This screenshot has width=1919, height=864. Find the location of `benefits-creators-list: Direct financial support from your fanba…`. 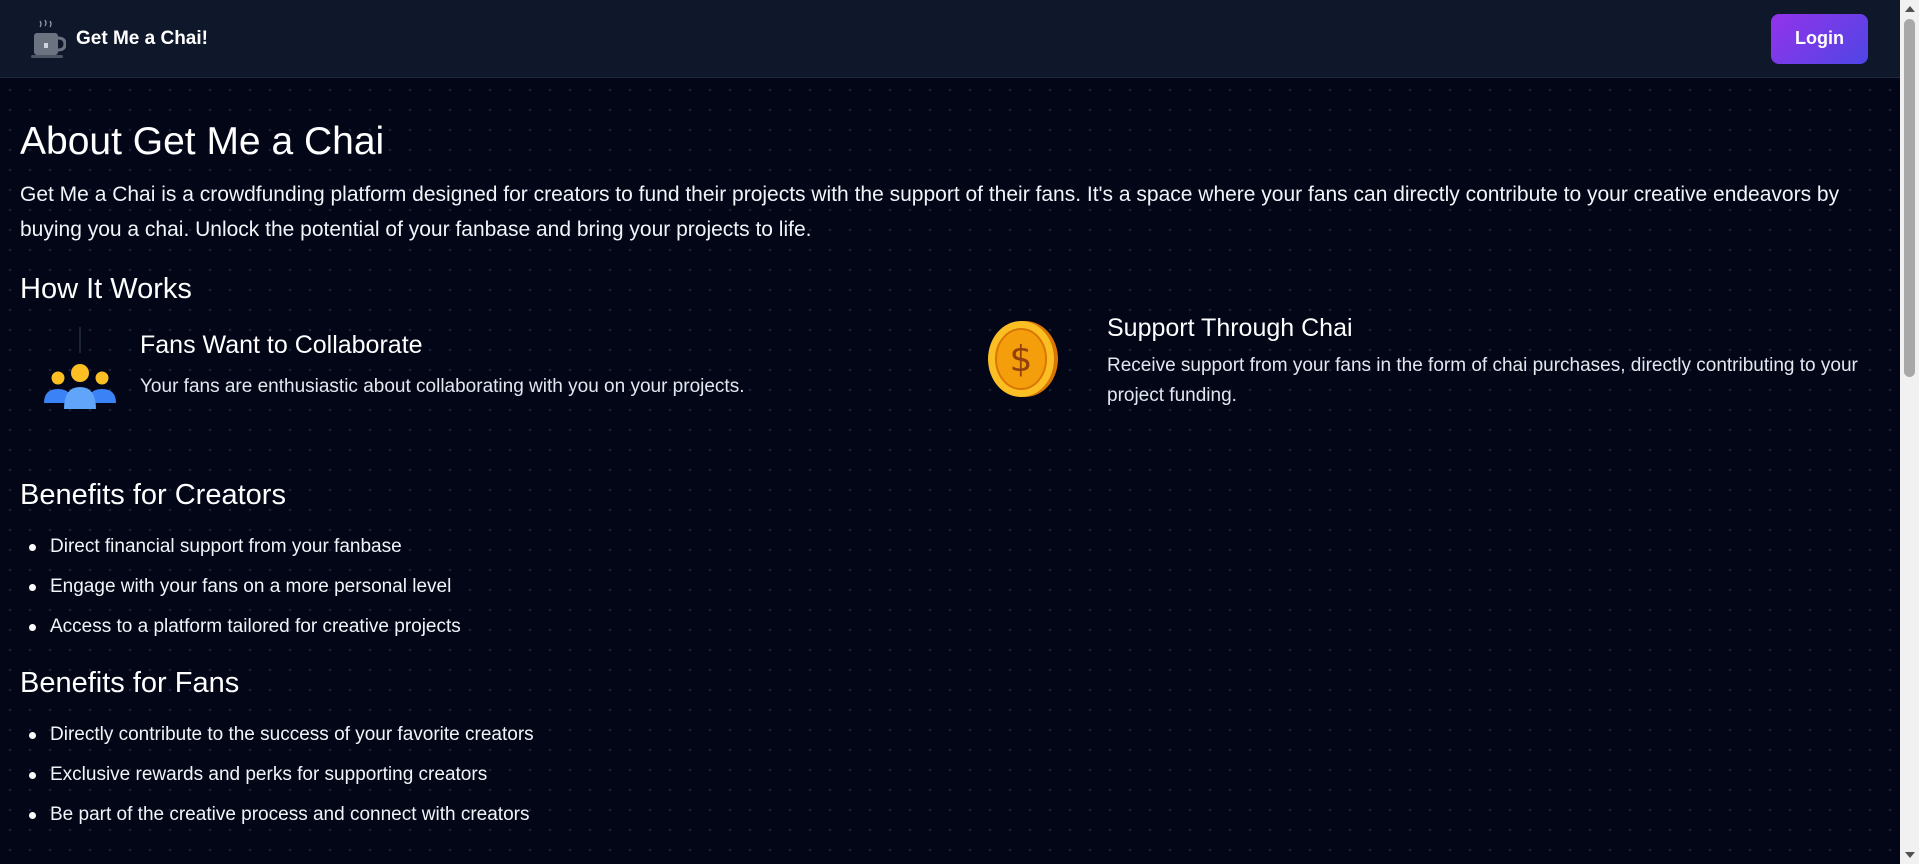

benefits-creators-list: Direct financial support from your fanba… is located at coordinates (950, 587).